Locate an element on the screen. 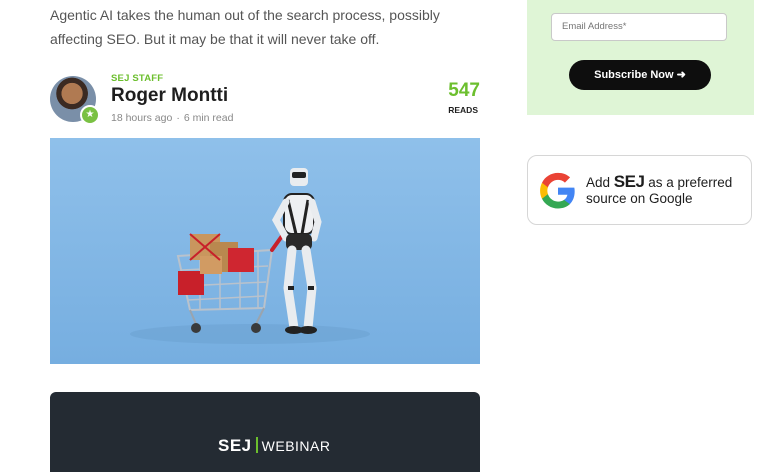 The width and height of the screenshot is (768, 472). webinar-label: WEBINAR is located at coordinates (296, 446).